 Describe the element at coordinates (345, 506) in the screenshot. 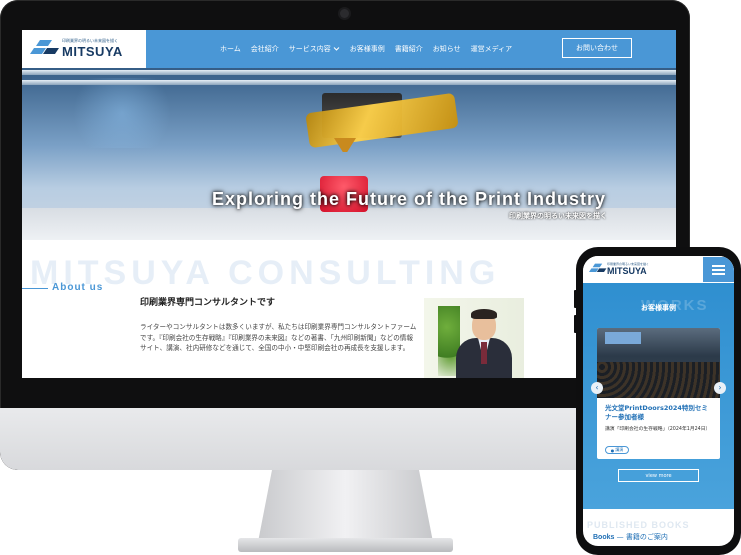

I see `monitor-stand` at that location.